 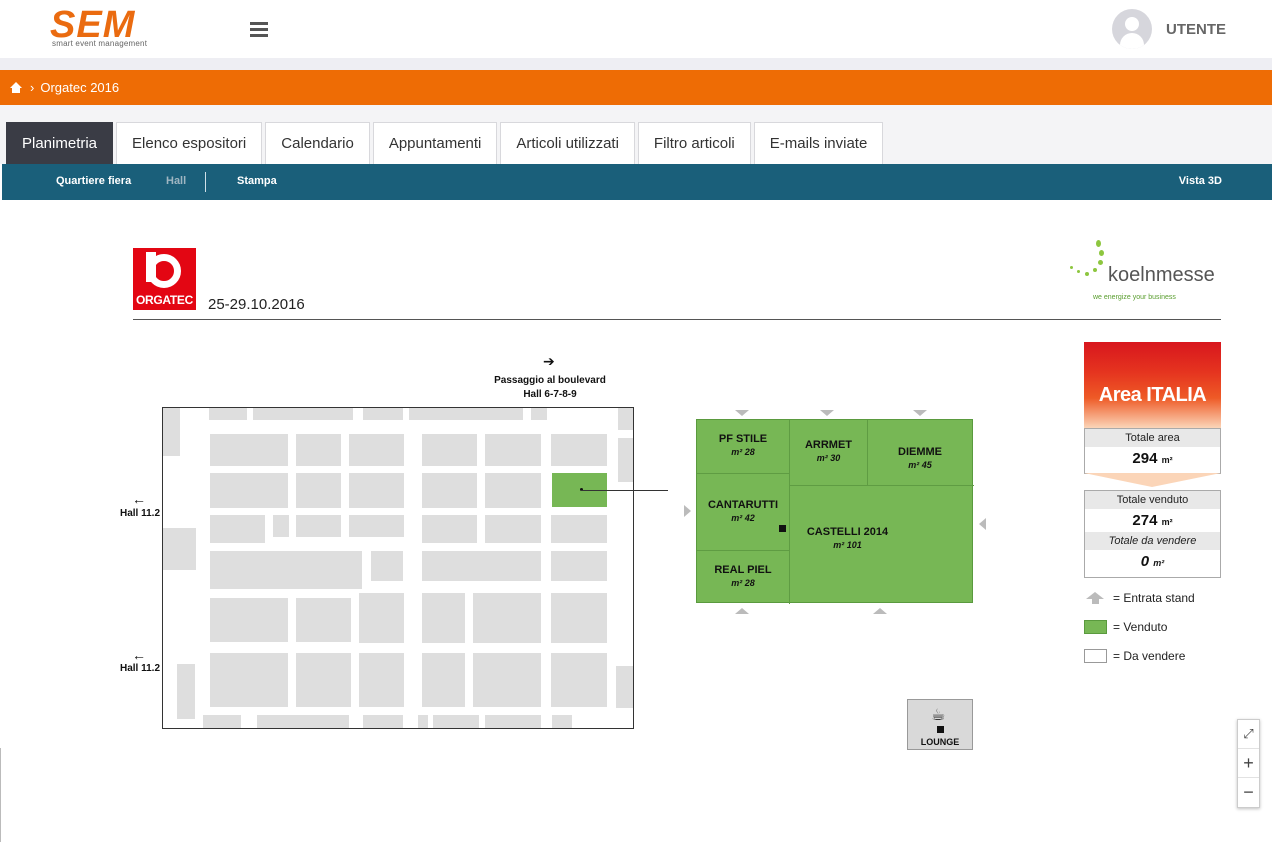 I want to click on stand-name: CASTELLI 2014, so click(x=847, y=532).